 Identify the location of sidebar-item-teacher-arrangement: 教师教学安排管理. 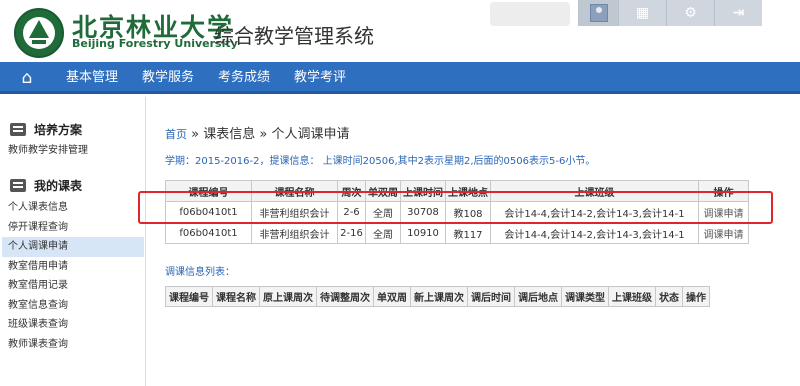
(73, 151).